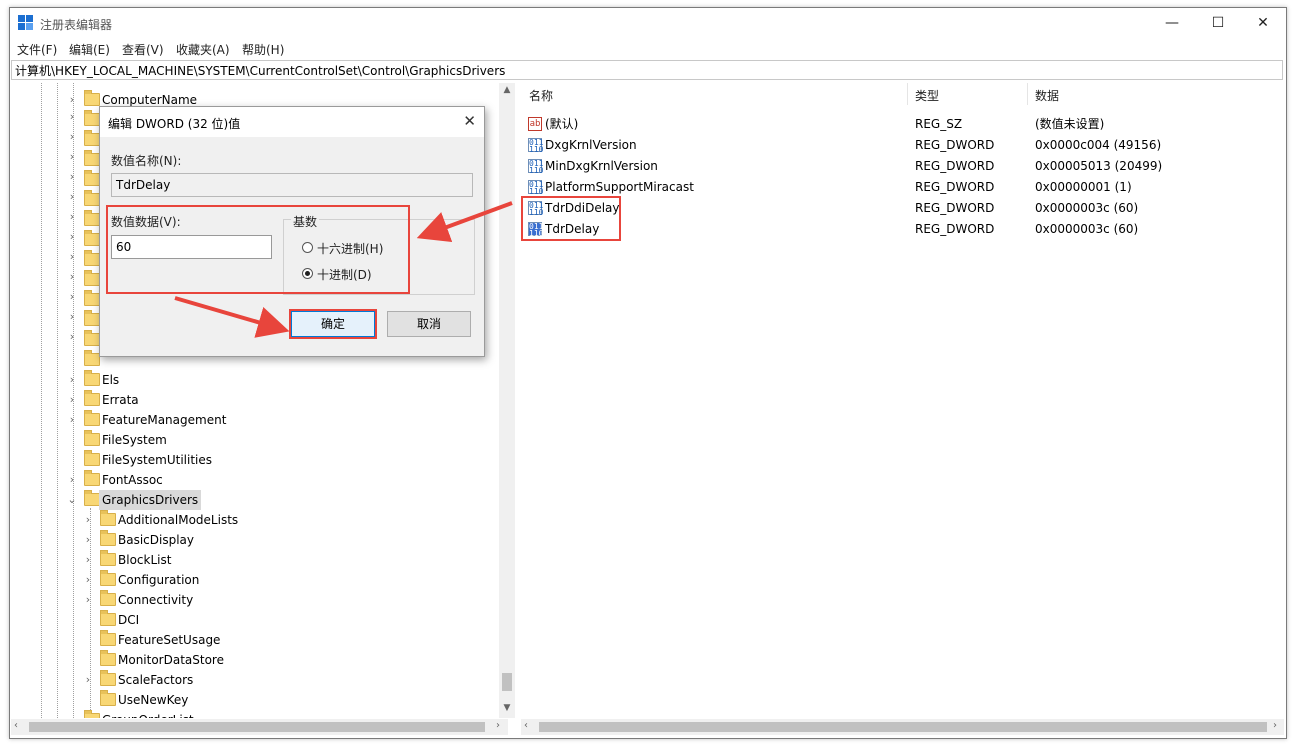 The height and width of the screenshot is (744, 1295). Describe the element at coordinates (333, 324) in the screenshot. I see `highlight-box-ok` at that location.